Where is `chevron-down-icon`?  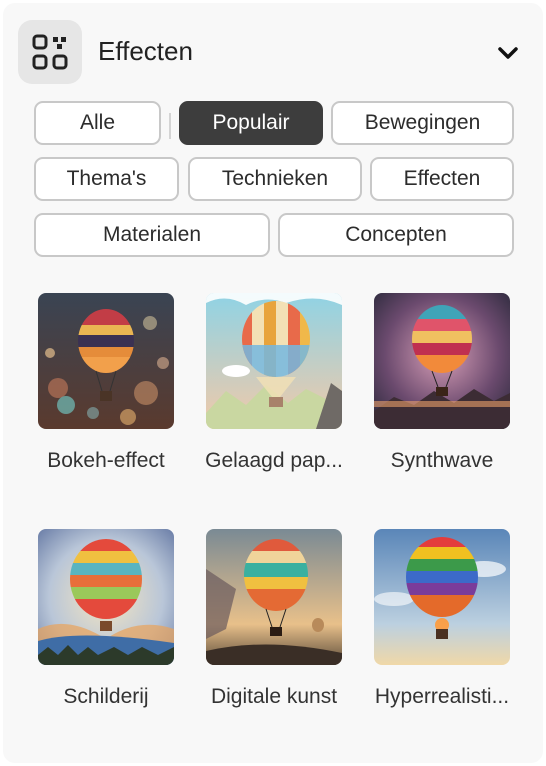
chevron-down-icon is located at coordinates (508, 53).